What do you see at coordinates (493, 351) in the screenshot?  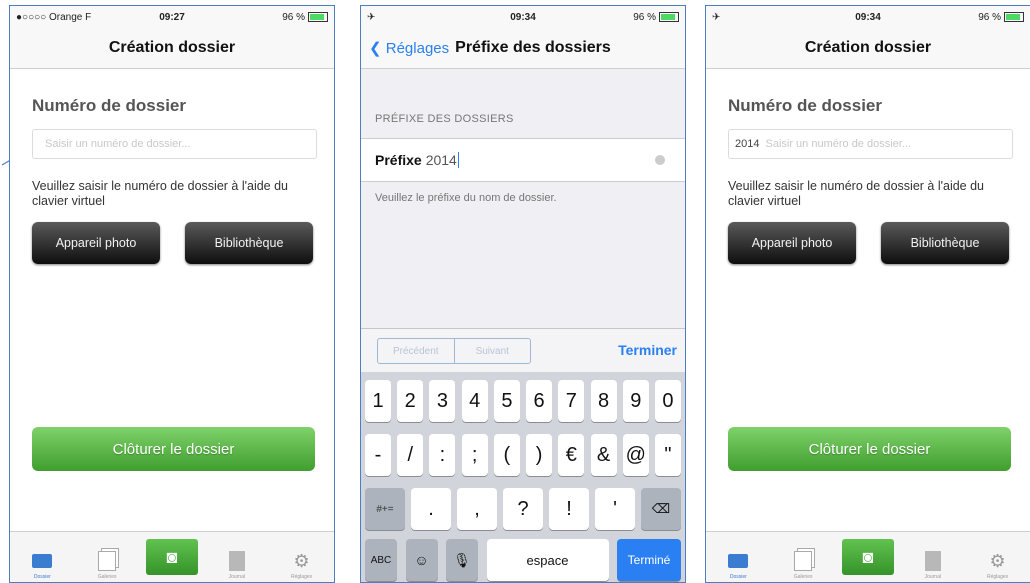 I see `next-button: Suivant` at bounding box center [493, 351].